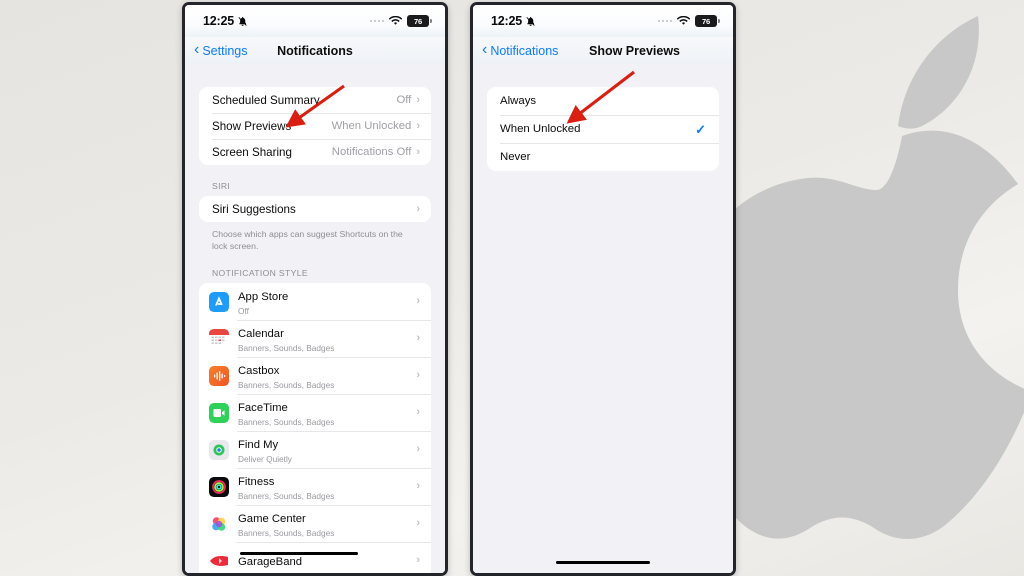 Image resolution: width=1024 pixels, height=576 pixels. I want to click on row-label: Screen Sharing, so click(252, 152).